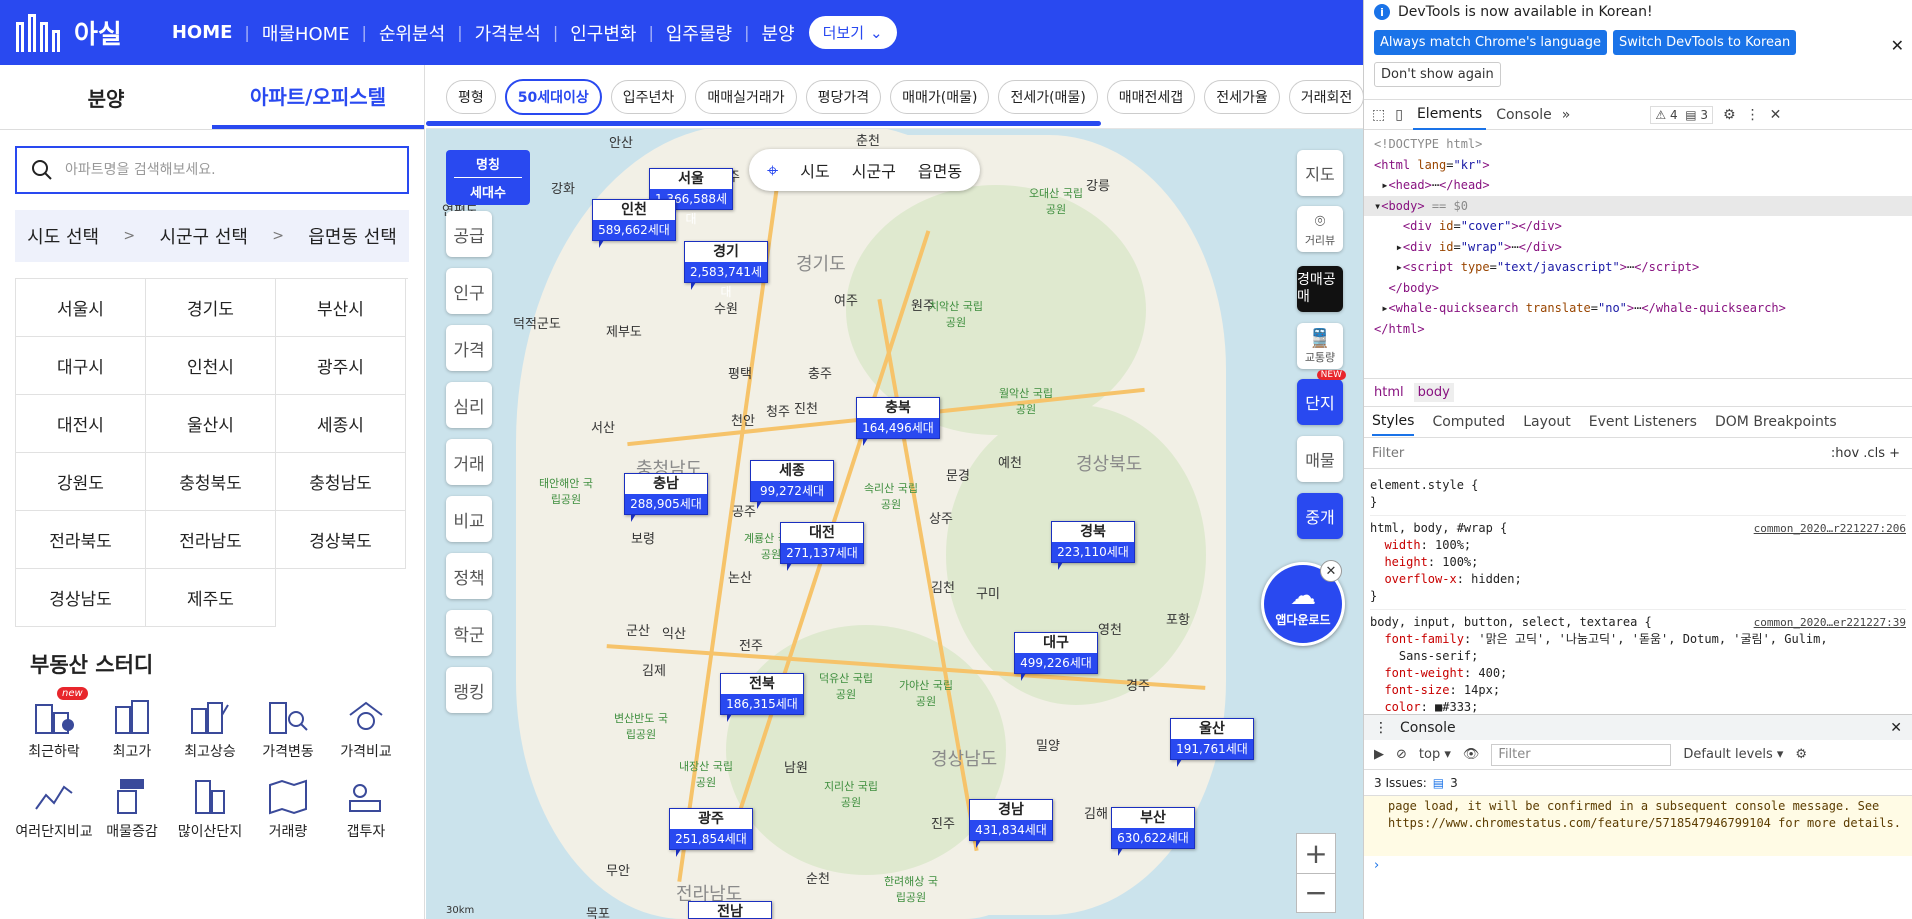  What do you see at coordinates (1320, 346) in the screenshot?
I see `traffic-button: 🚆 교통량` at bounding box center [1320, 346].